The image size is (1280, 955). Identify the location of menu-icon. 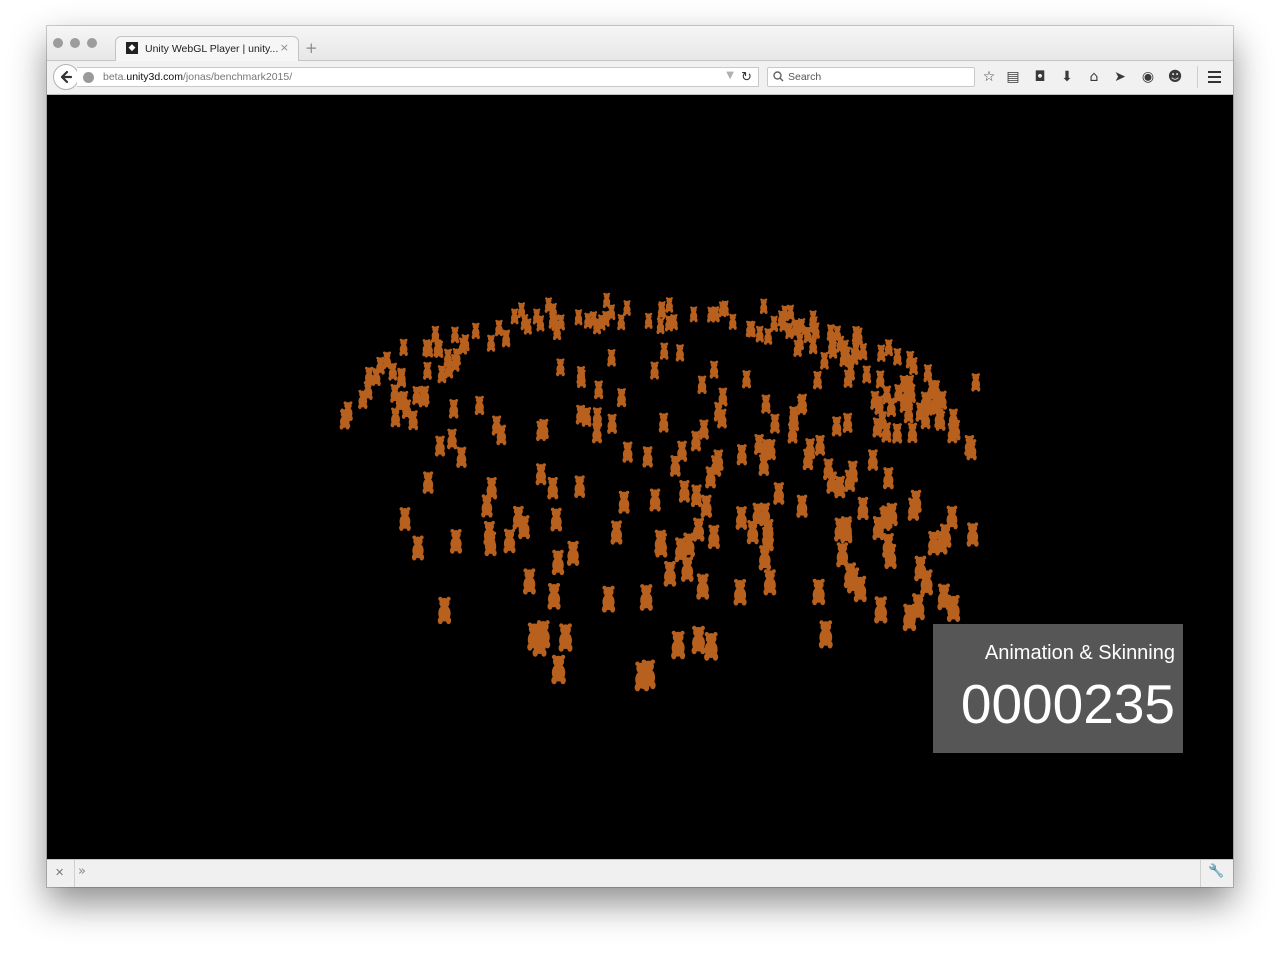
(1215, 77).